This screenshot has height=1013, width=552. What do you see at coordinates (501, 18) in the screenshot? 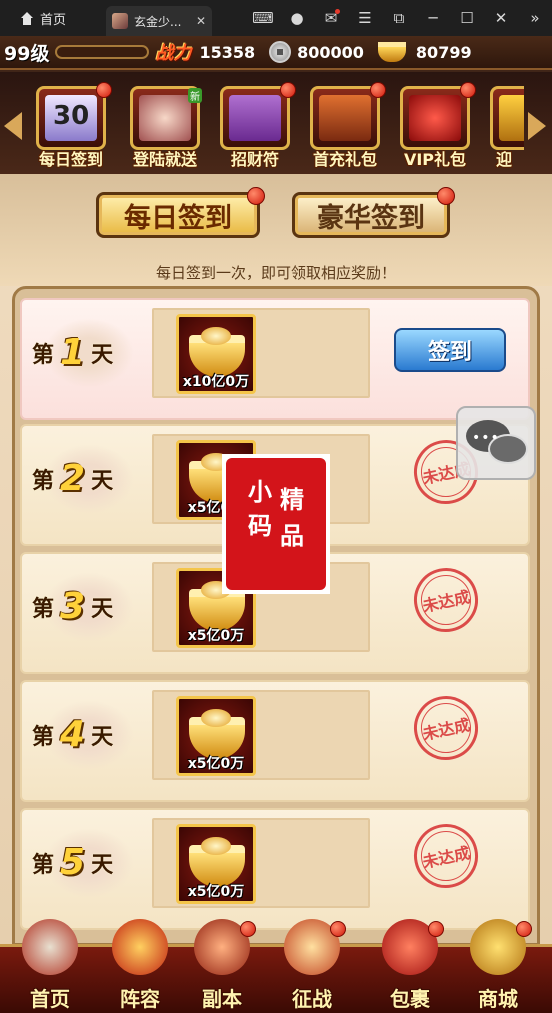
I see `close-icon: ✕` at bounding box center [501, 18].